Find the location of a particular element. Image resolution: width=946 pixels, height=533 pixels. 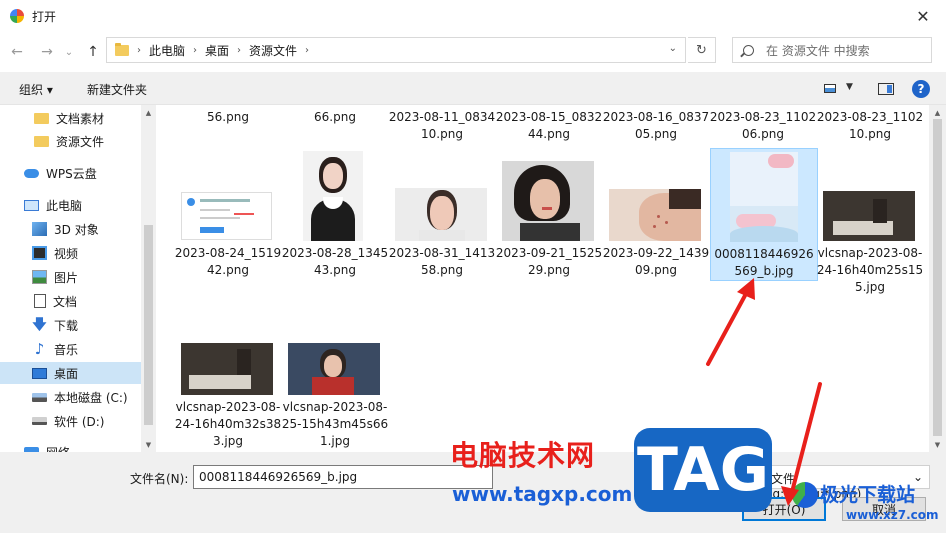

annotation-arrows is located at coordinates (764, 392).